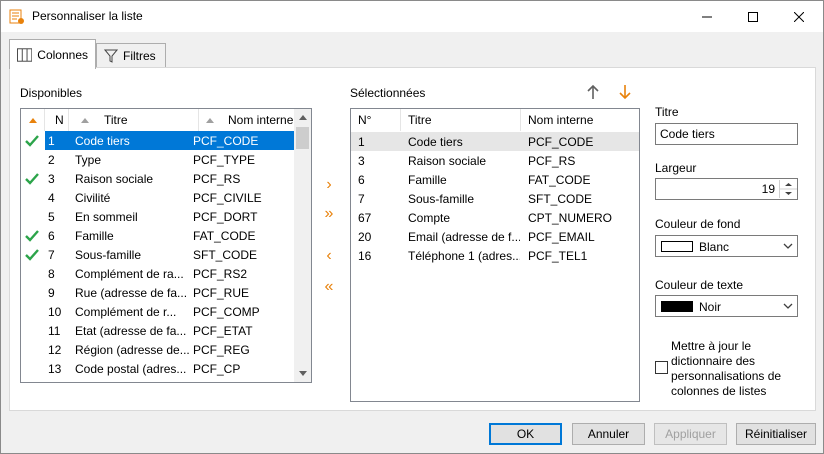 This screenshot has height=454, width=824. I want to click on annuler-button: Annuler, so click(608, 434).